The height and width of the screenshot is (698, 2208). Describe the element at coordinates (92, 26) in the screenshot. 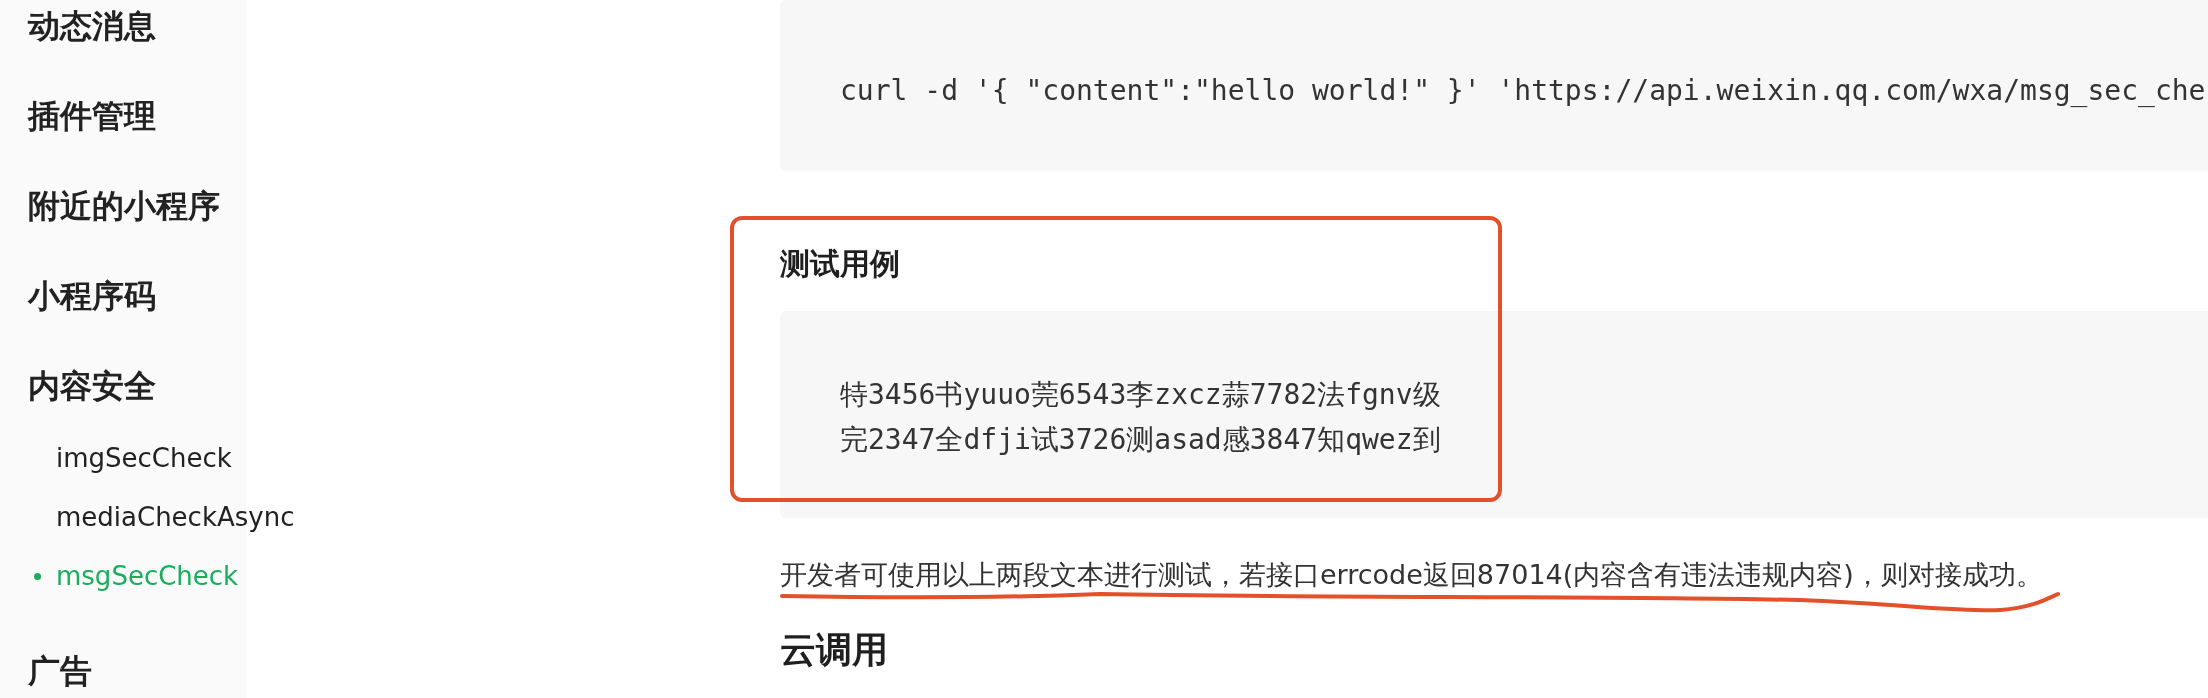

I see `sidebar-item: 动态消息` at that location.